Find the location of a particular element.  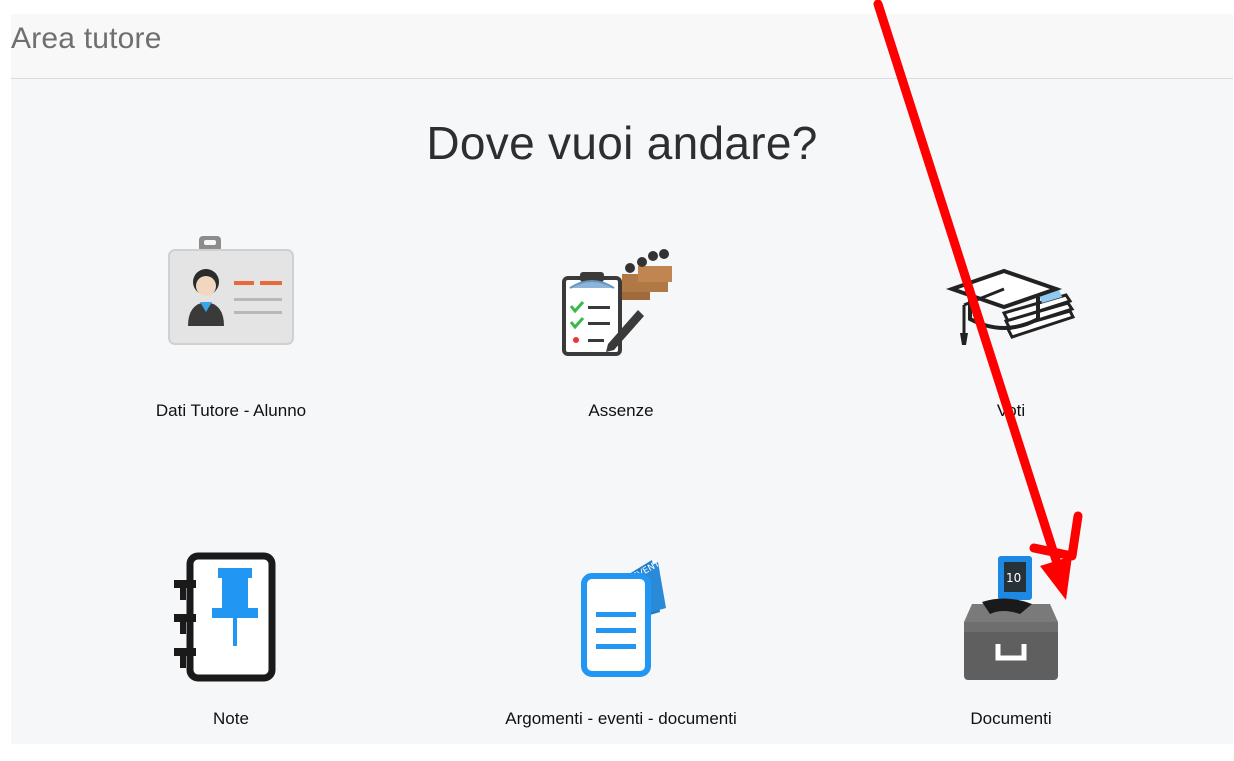

tile-label: Note is located at coordinates (231, 718).